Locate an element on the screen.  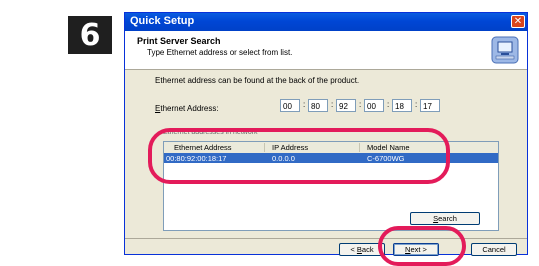
octet-field-2: 80 is located at coordinates (318, 105).